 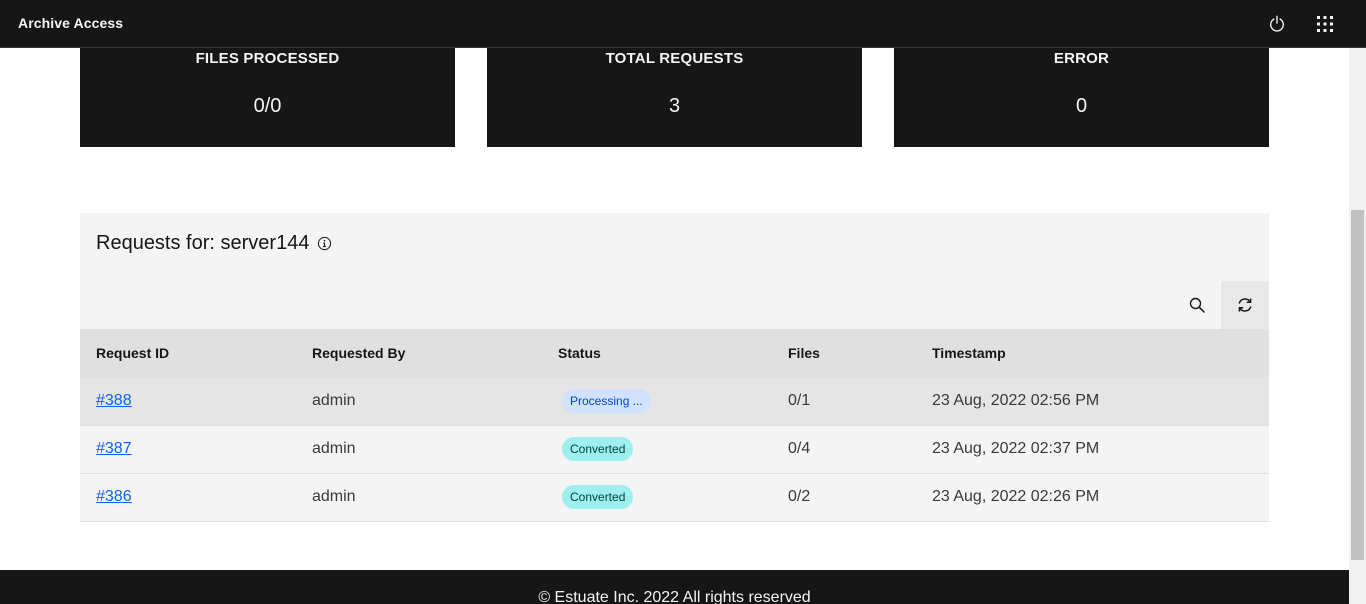 What do you see at coordinates (674, 596) in the screenshot?
I see `copyright-text: © Estuate Inc. 2022 All rights reserved` at bounding box center [674, 596].